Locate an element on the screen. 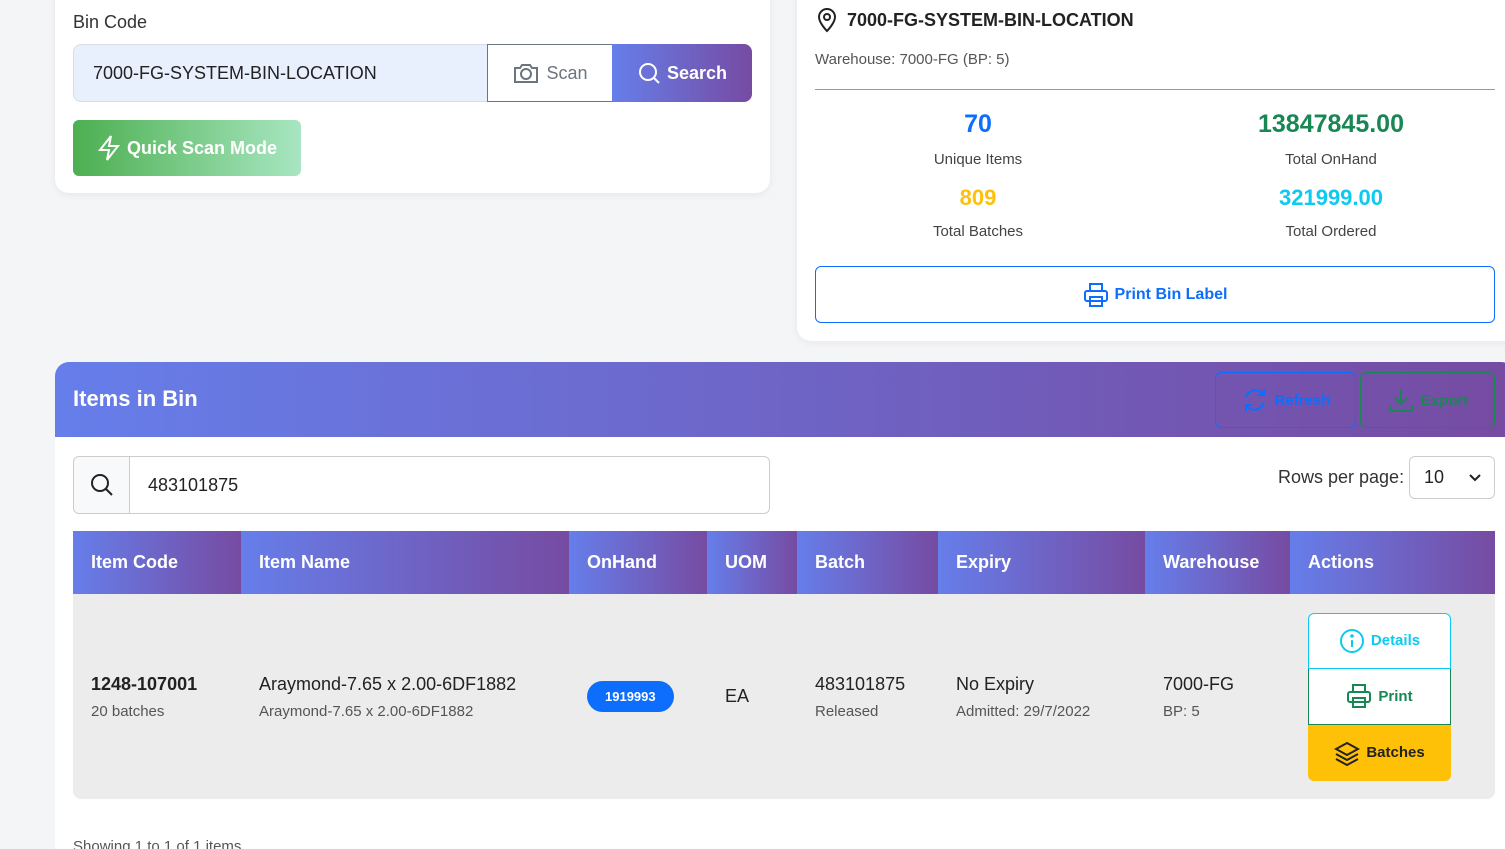 This screenshot has width=1505, height=849. divider is located at coordinates (1155, 89).